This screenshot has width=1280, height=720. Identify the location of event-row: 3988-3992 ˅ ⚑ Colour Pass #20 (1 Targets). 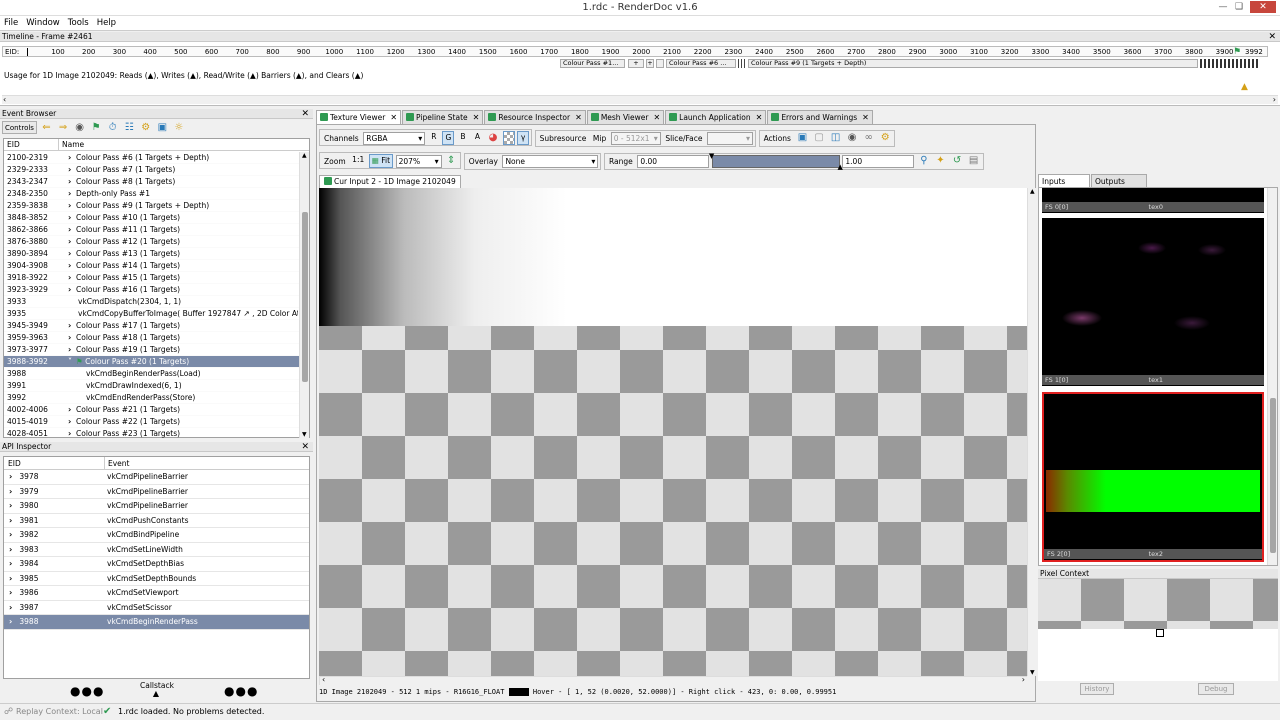
(152, 362).